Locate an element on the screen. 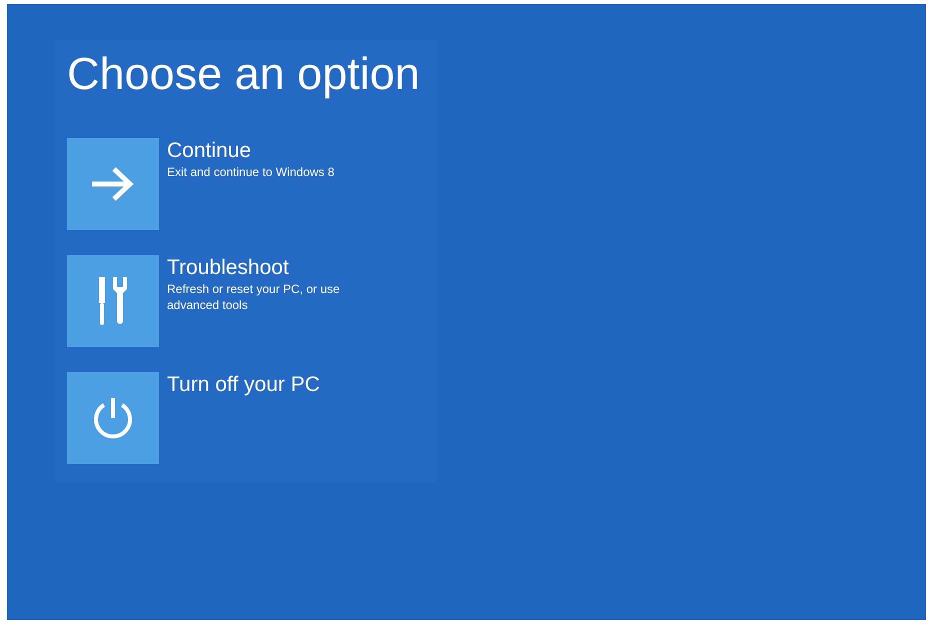 The height and width of the screenshot is (626, 930). option-title: Turn off your PC is located at coordinates (243, 385).